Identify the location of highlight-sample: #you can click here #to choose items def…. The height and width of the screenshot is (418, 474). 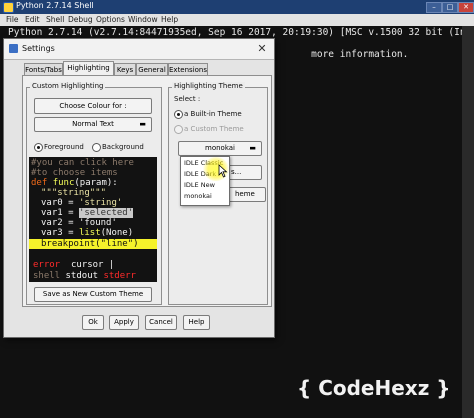
(93, 219).